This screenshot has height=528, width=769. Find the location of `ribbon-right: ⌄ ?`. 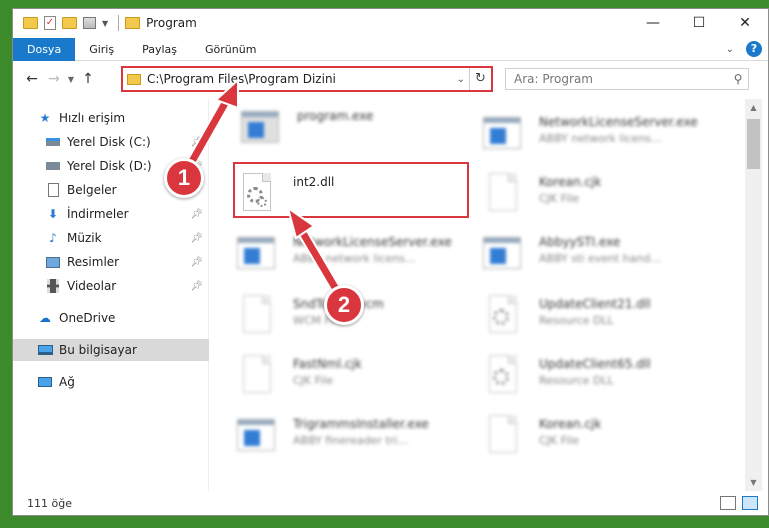

ribbon-right: ⌄ ? is located at coordinates (744, 49).